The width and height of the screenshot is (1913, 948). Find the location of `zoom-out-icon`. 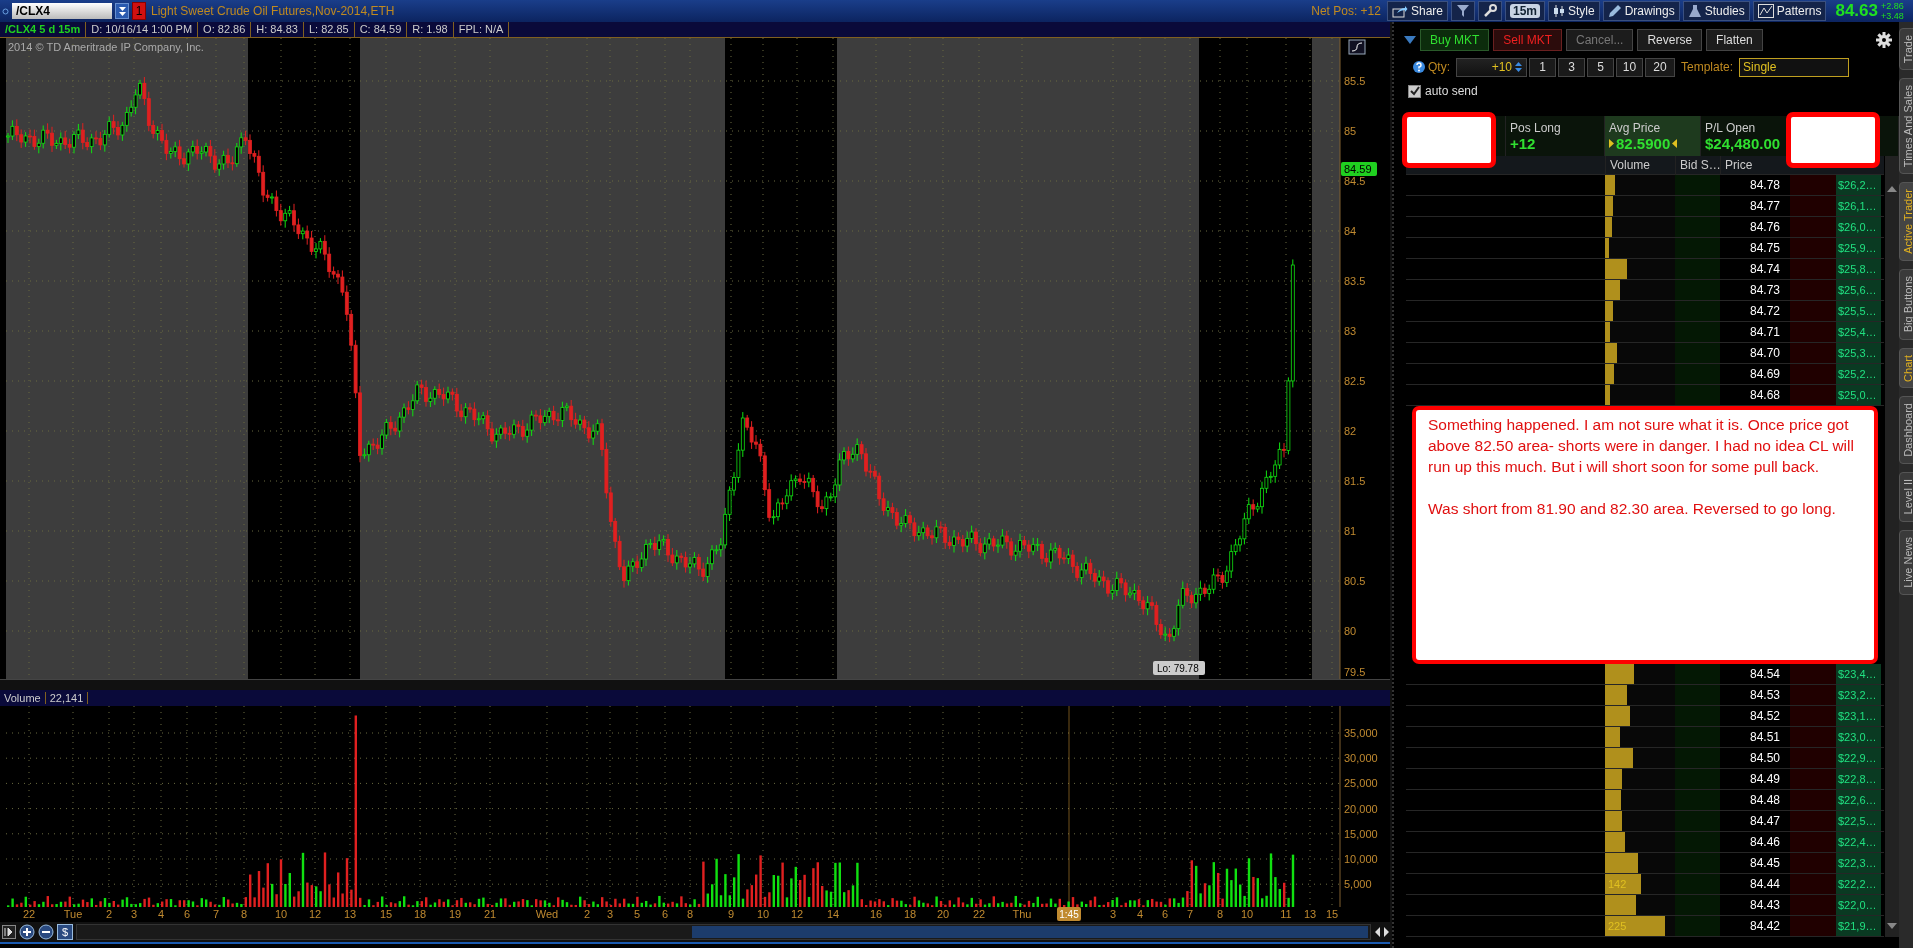

zoom-out-icon is located at coordinates (46, 932).